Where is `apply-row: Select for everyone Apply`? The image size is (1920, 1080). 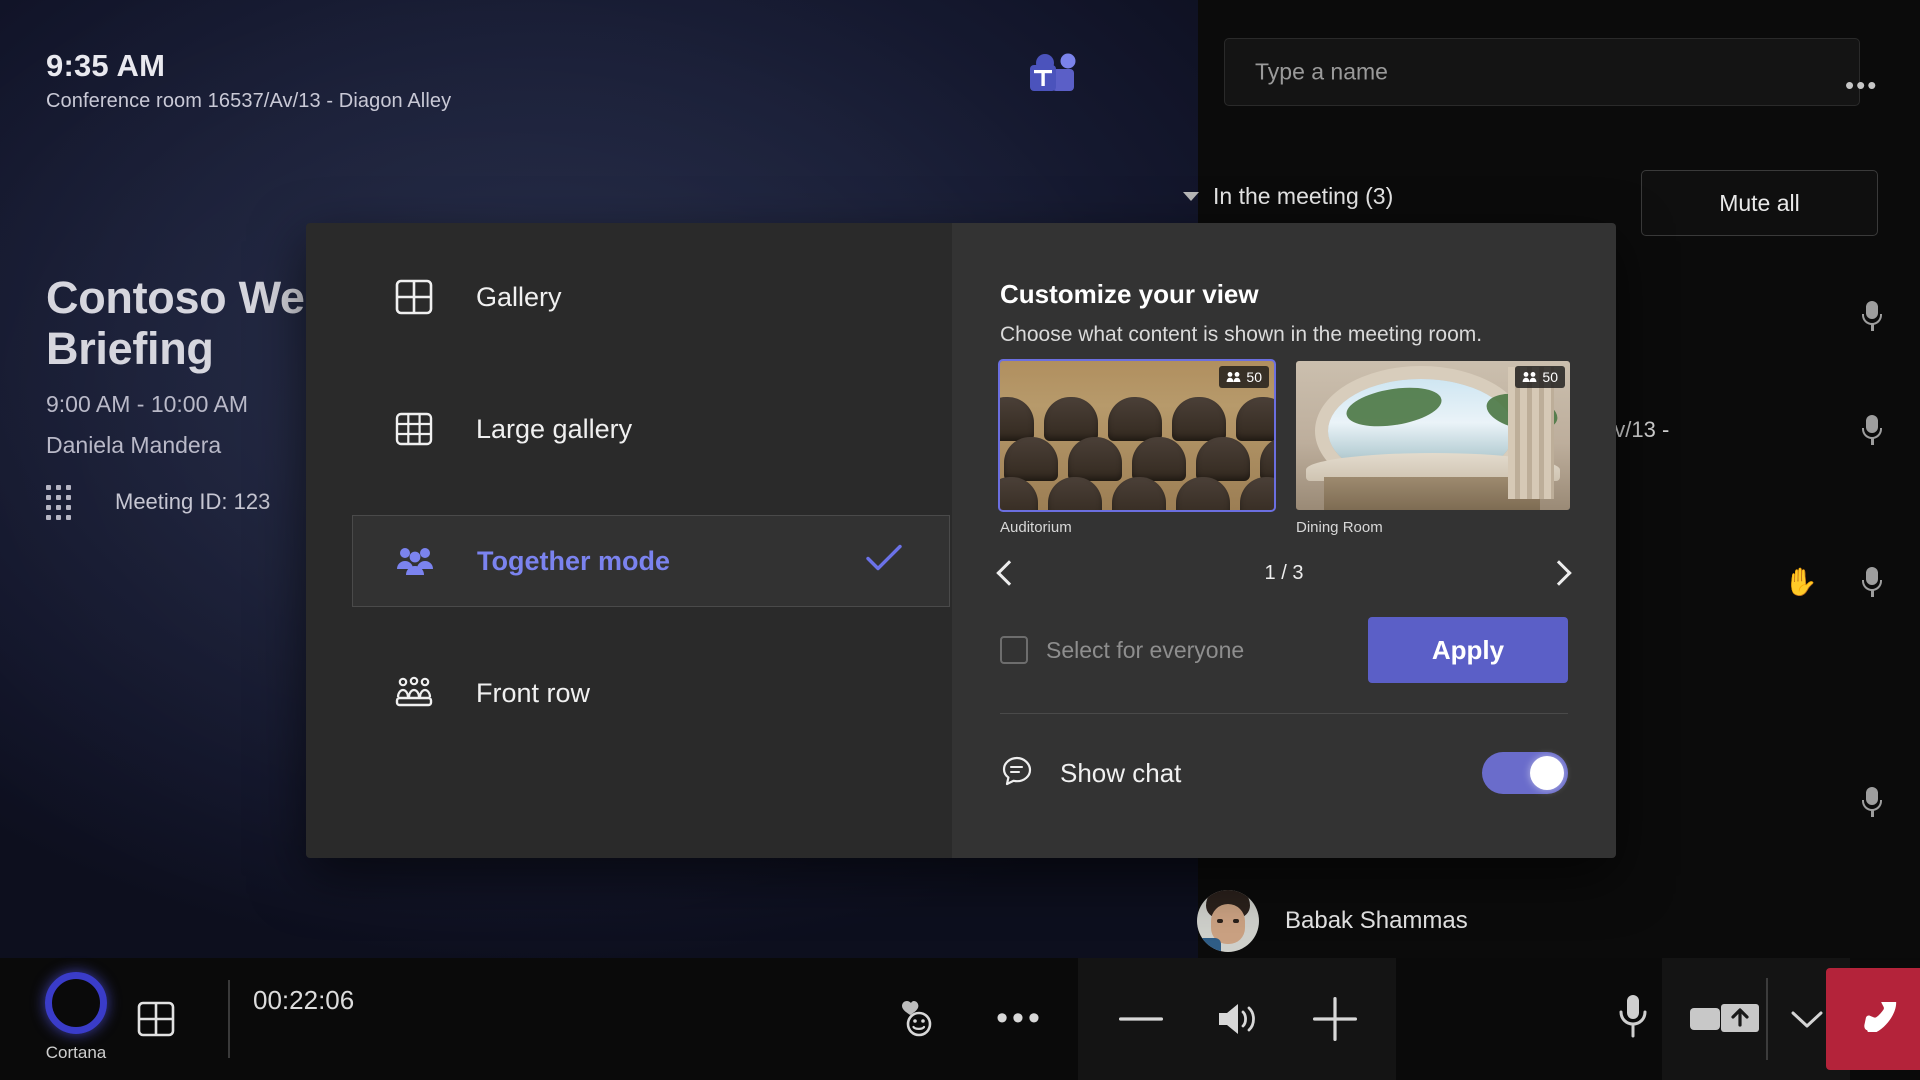
apply-row: Select for everyone Apply is located at coordinates (1284, 650).